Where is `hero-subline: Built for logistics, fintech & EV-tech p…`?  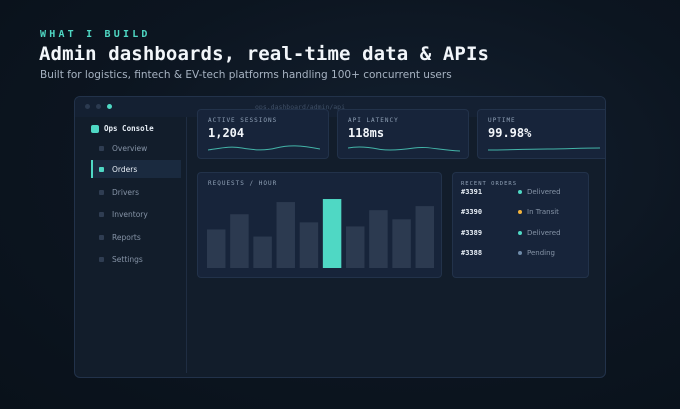 hero-subline: Built for logistics, fintech & EV-tech p… is located at coordinates (246, 75).